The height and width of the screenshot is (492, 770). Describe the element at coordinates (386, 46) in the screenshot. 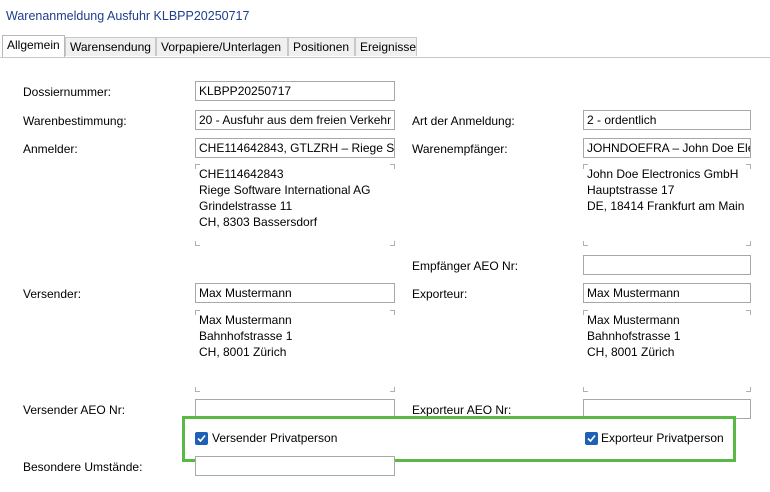

I see `tab-ereignisse: Ereignisse` at that location.